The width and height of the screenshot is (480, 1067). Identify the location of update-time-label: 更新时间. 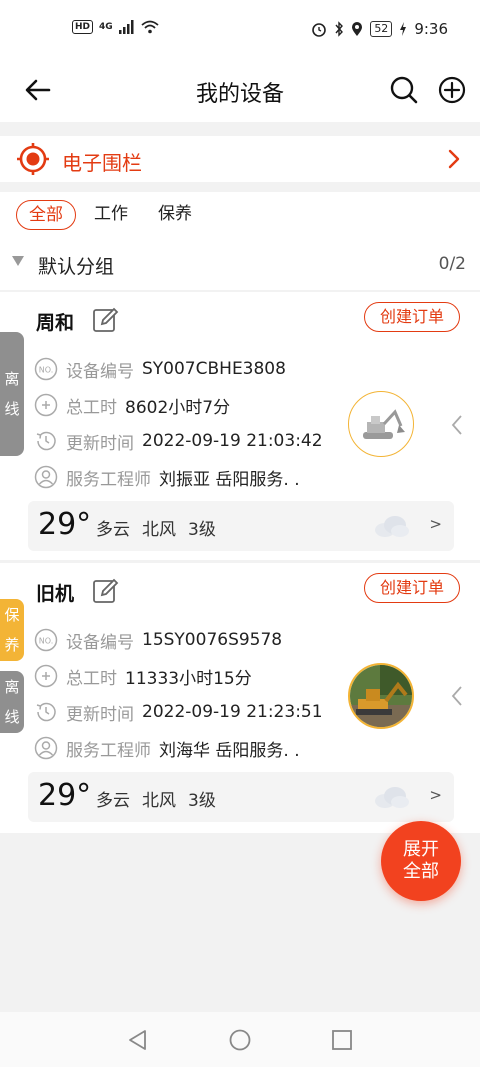
(100, 714).